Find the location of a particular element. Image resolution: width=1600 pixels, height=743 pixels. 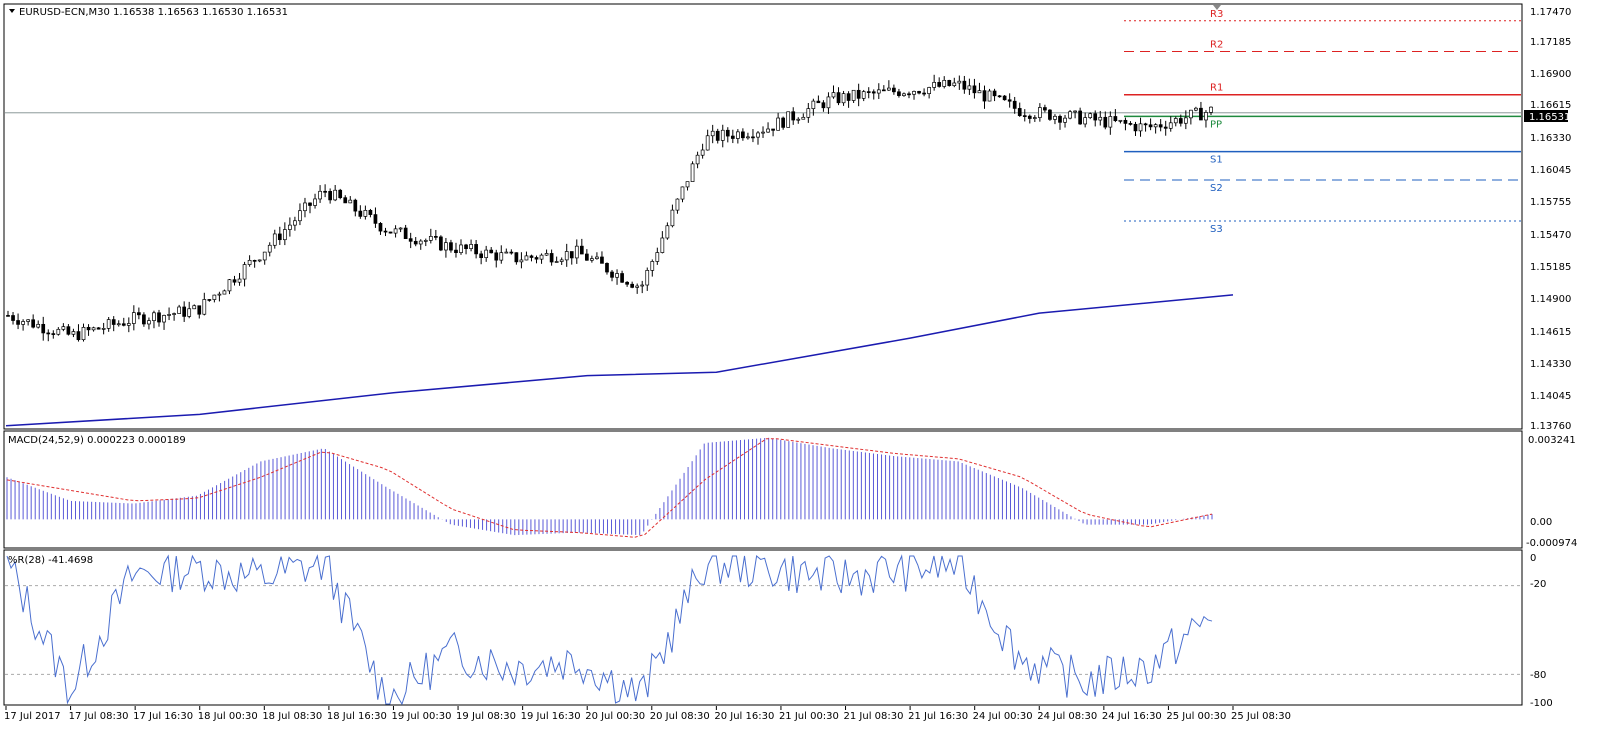

time-label: 20 Jul 08:30 is located at coordinates (680, 716).